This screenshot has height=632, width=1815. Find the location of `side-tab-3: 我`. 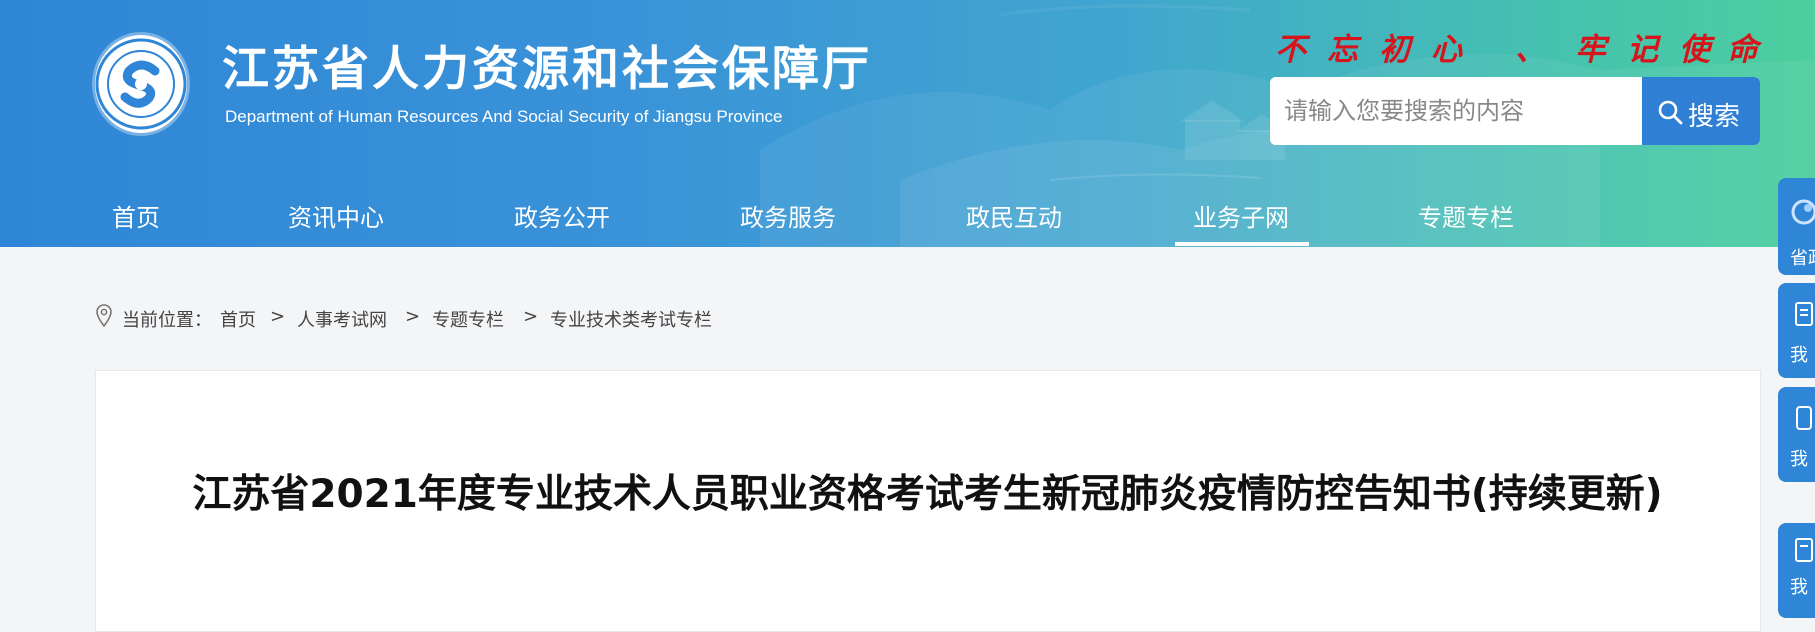

side-tab-3: 我 is located at coordinates (1796, 570).